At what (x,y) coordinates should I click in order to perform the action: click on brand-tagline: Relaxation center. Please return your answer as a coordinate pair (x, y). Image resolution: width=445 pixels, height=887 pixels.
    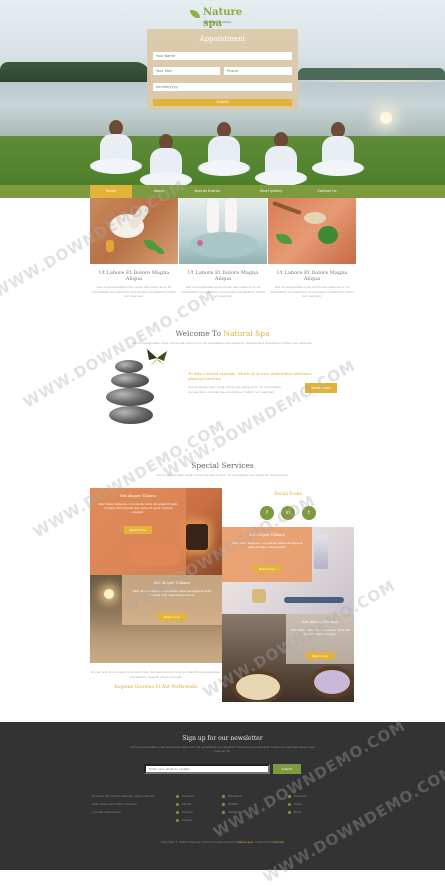
    Looking at the image, I should click on (218, 22).